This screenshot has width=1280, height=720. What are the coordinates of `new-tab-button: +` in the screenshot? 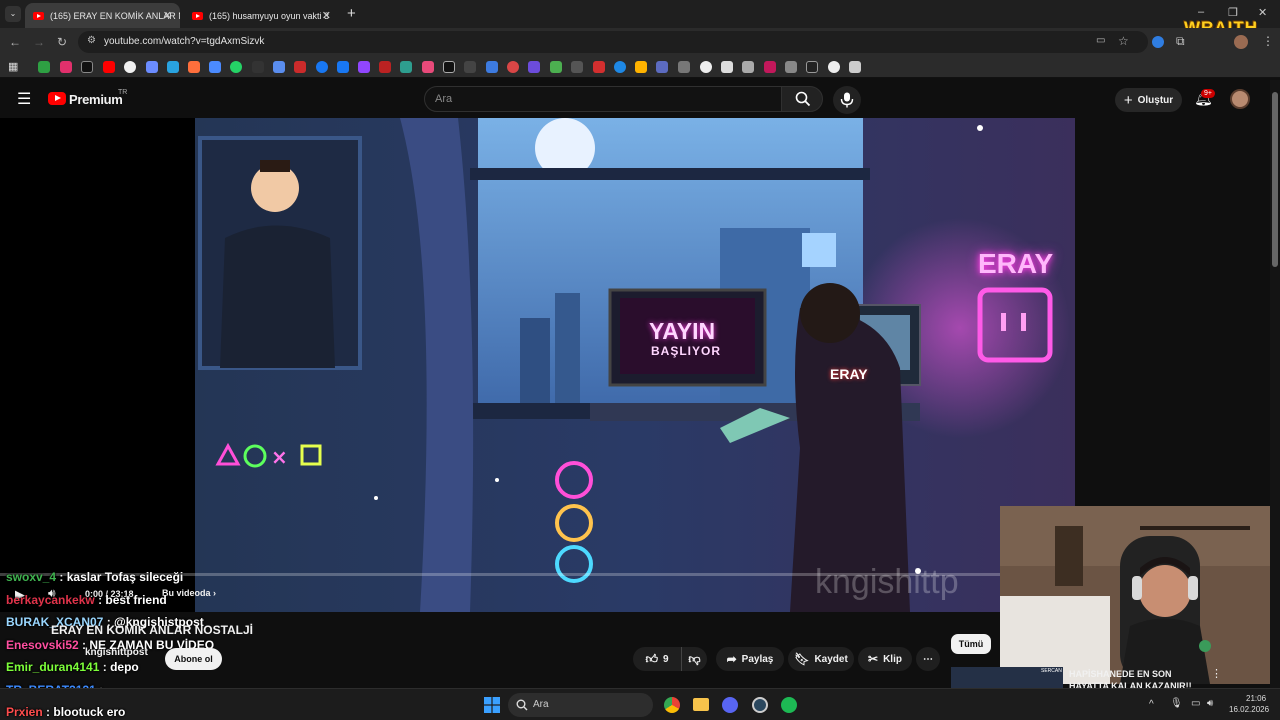 It's located at (351, 13).